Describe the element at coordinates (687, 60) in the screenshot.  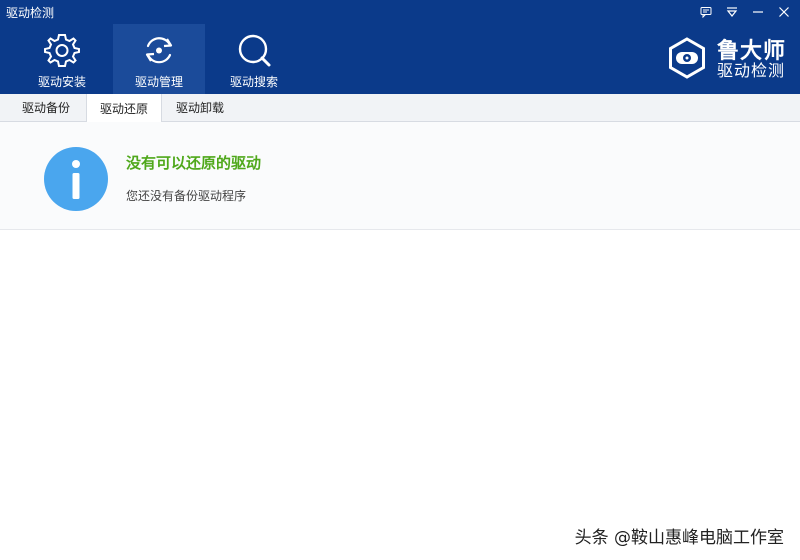
I see `ludashi-logo-icon` at that location.